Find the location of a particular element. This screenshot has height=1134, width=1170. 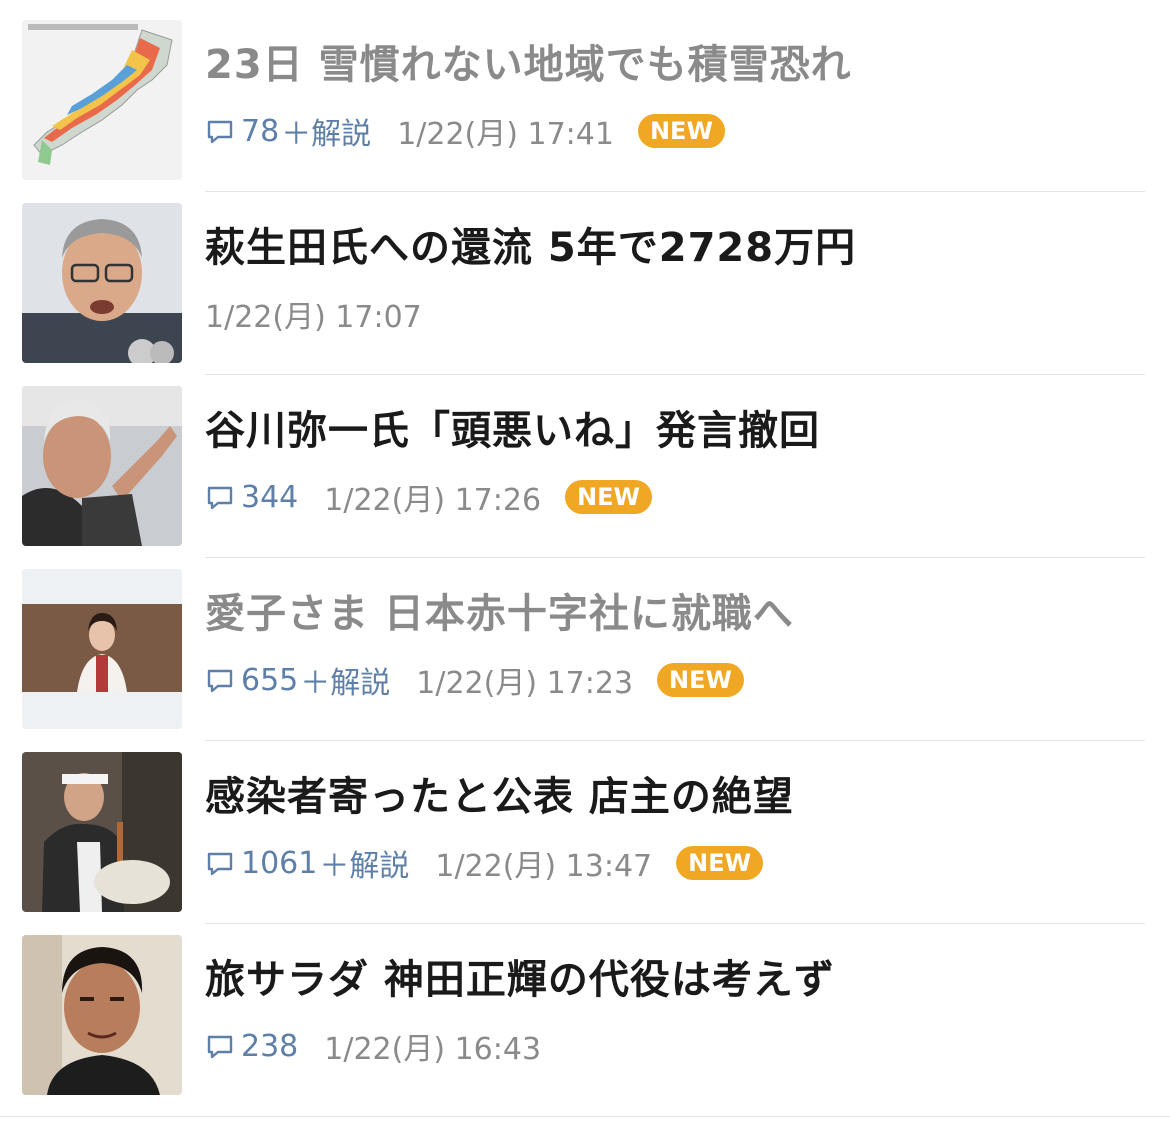

comment-count-value: 344 is located at coordinates (270, 497).